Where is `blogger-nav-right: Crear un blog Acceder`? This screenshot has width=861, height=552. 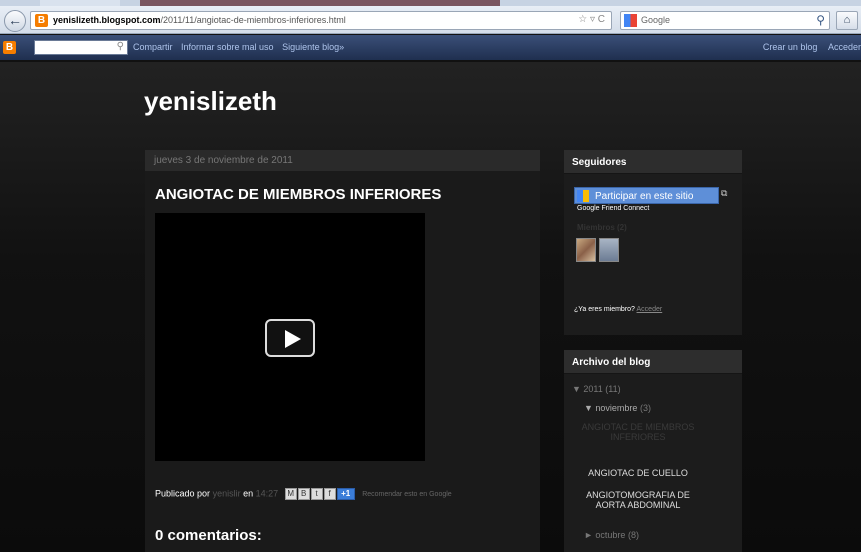 blogger-nav-right: Crear un blog Acceder is located at coordinates (808, 47).